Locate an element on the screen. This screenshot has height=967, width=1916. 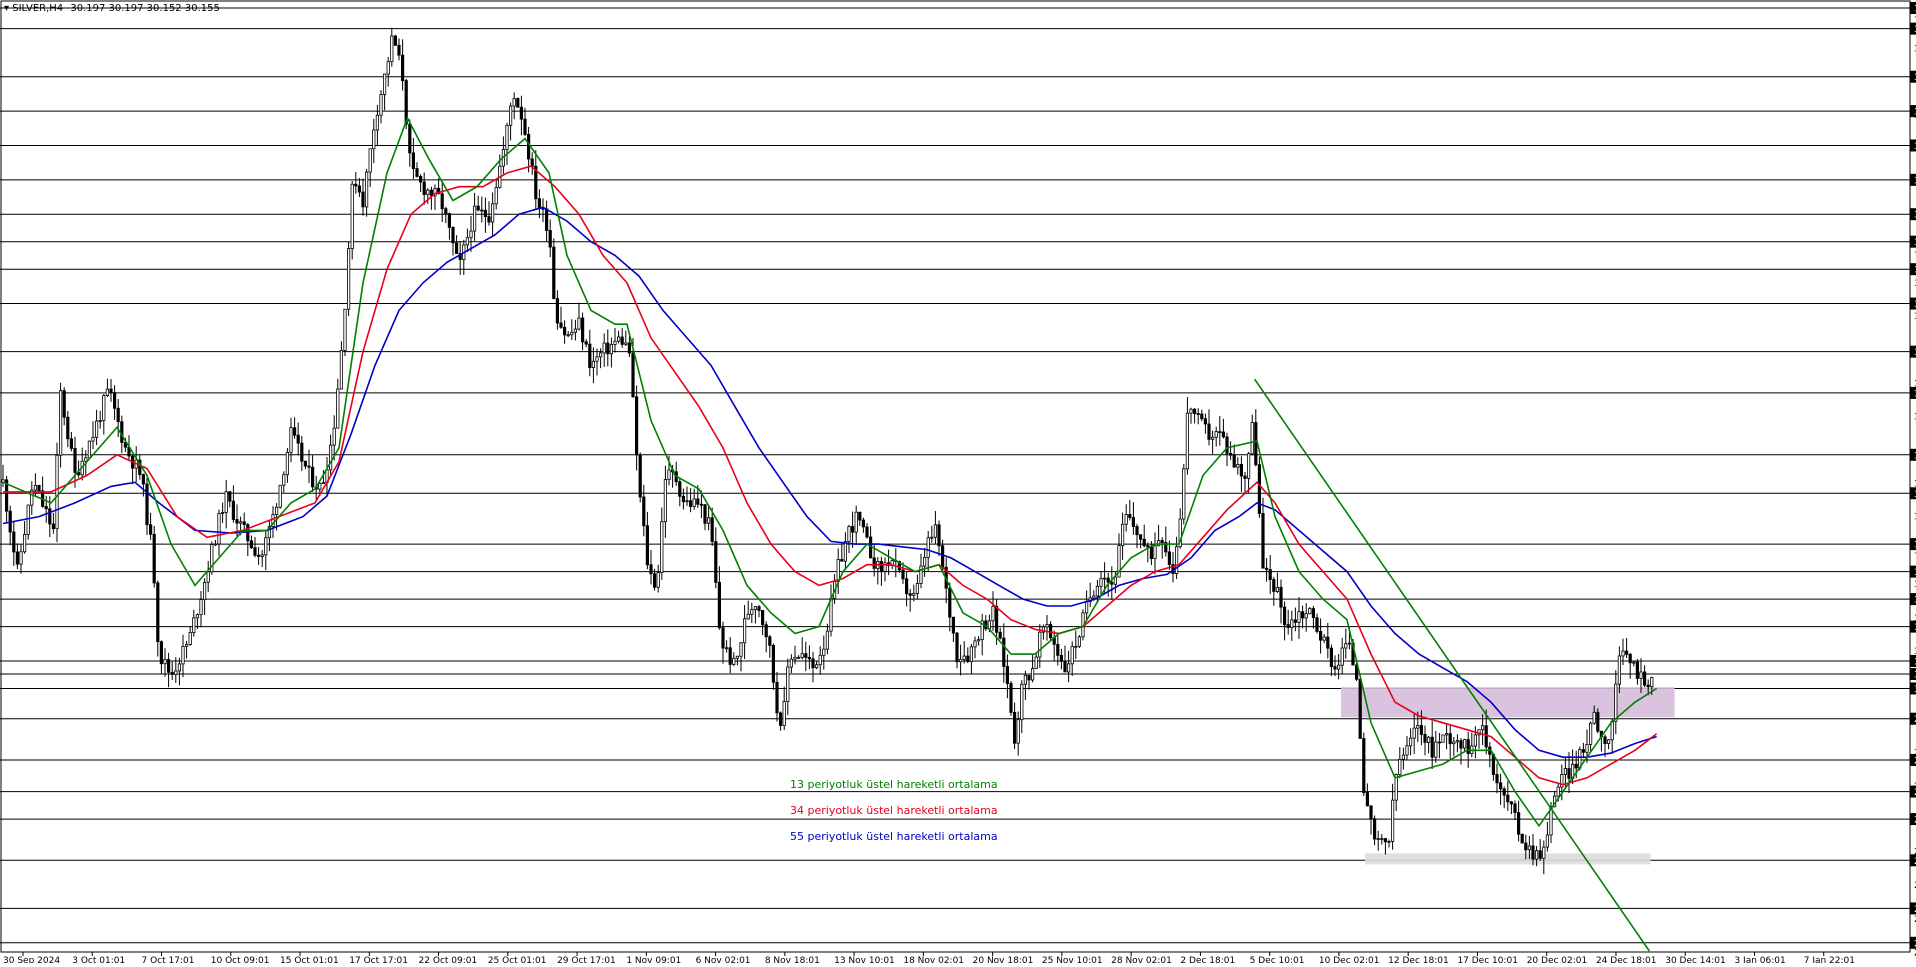
time-label: 8 Nov 18:01 is located at coordinates (792, 959).